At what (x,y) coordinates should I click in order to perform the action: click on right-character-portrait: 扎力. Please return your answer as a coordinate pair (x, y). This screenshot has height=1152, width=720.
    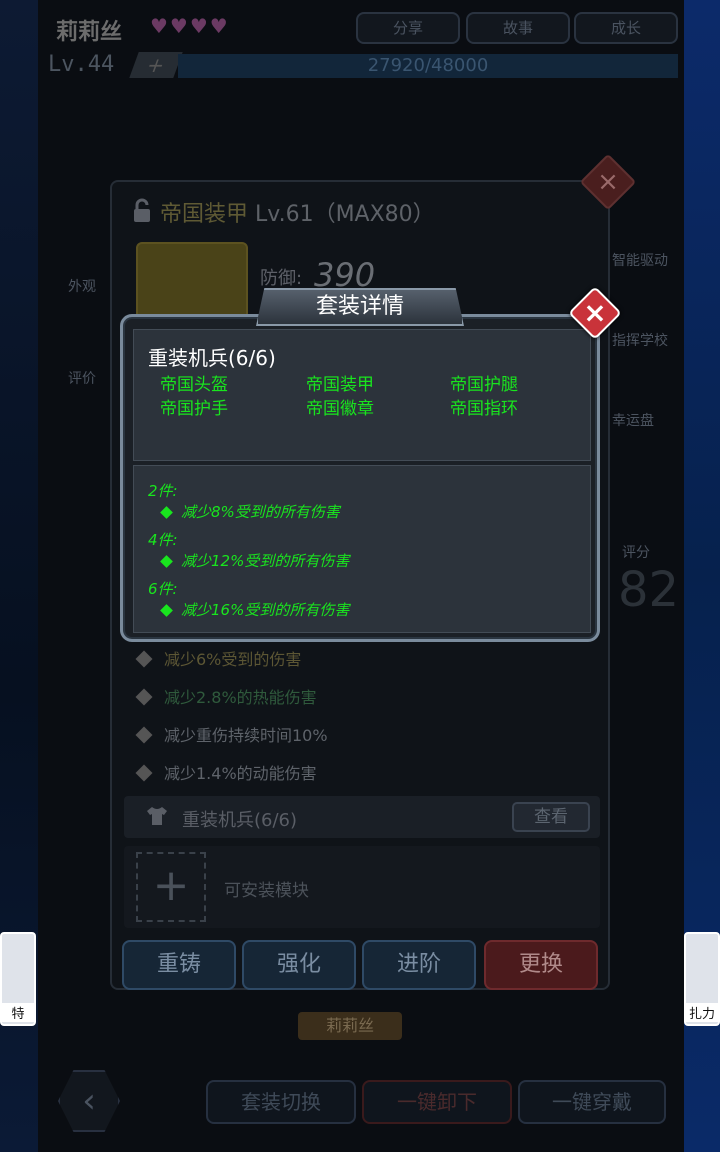
    Looking at the image, I should click on (702, 979).